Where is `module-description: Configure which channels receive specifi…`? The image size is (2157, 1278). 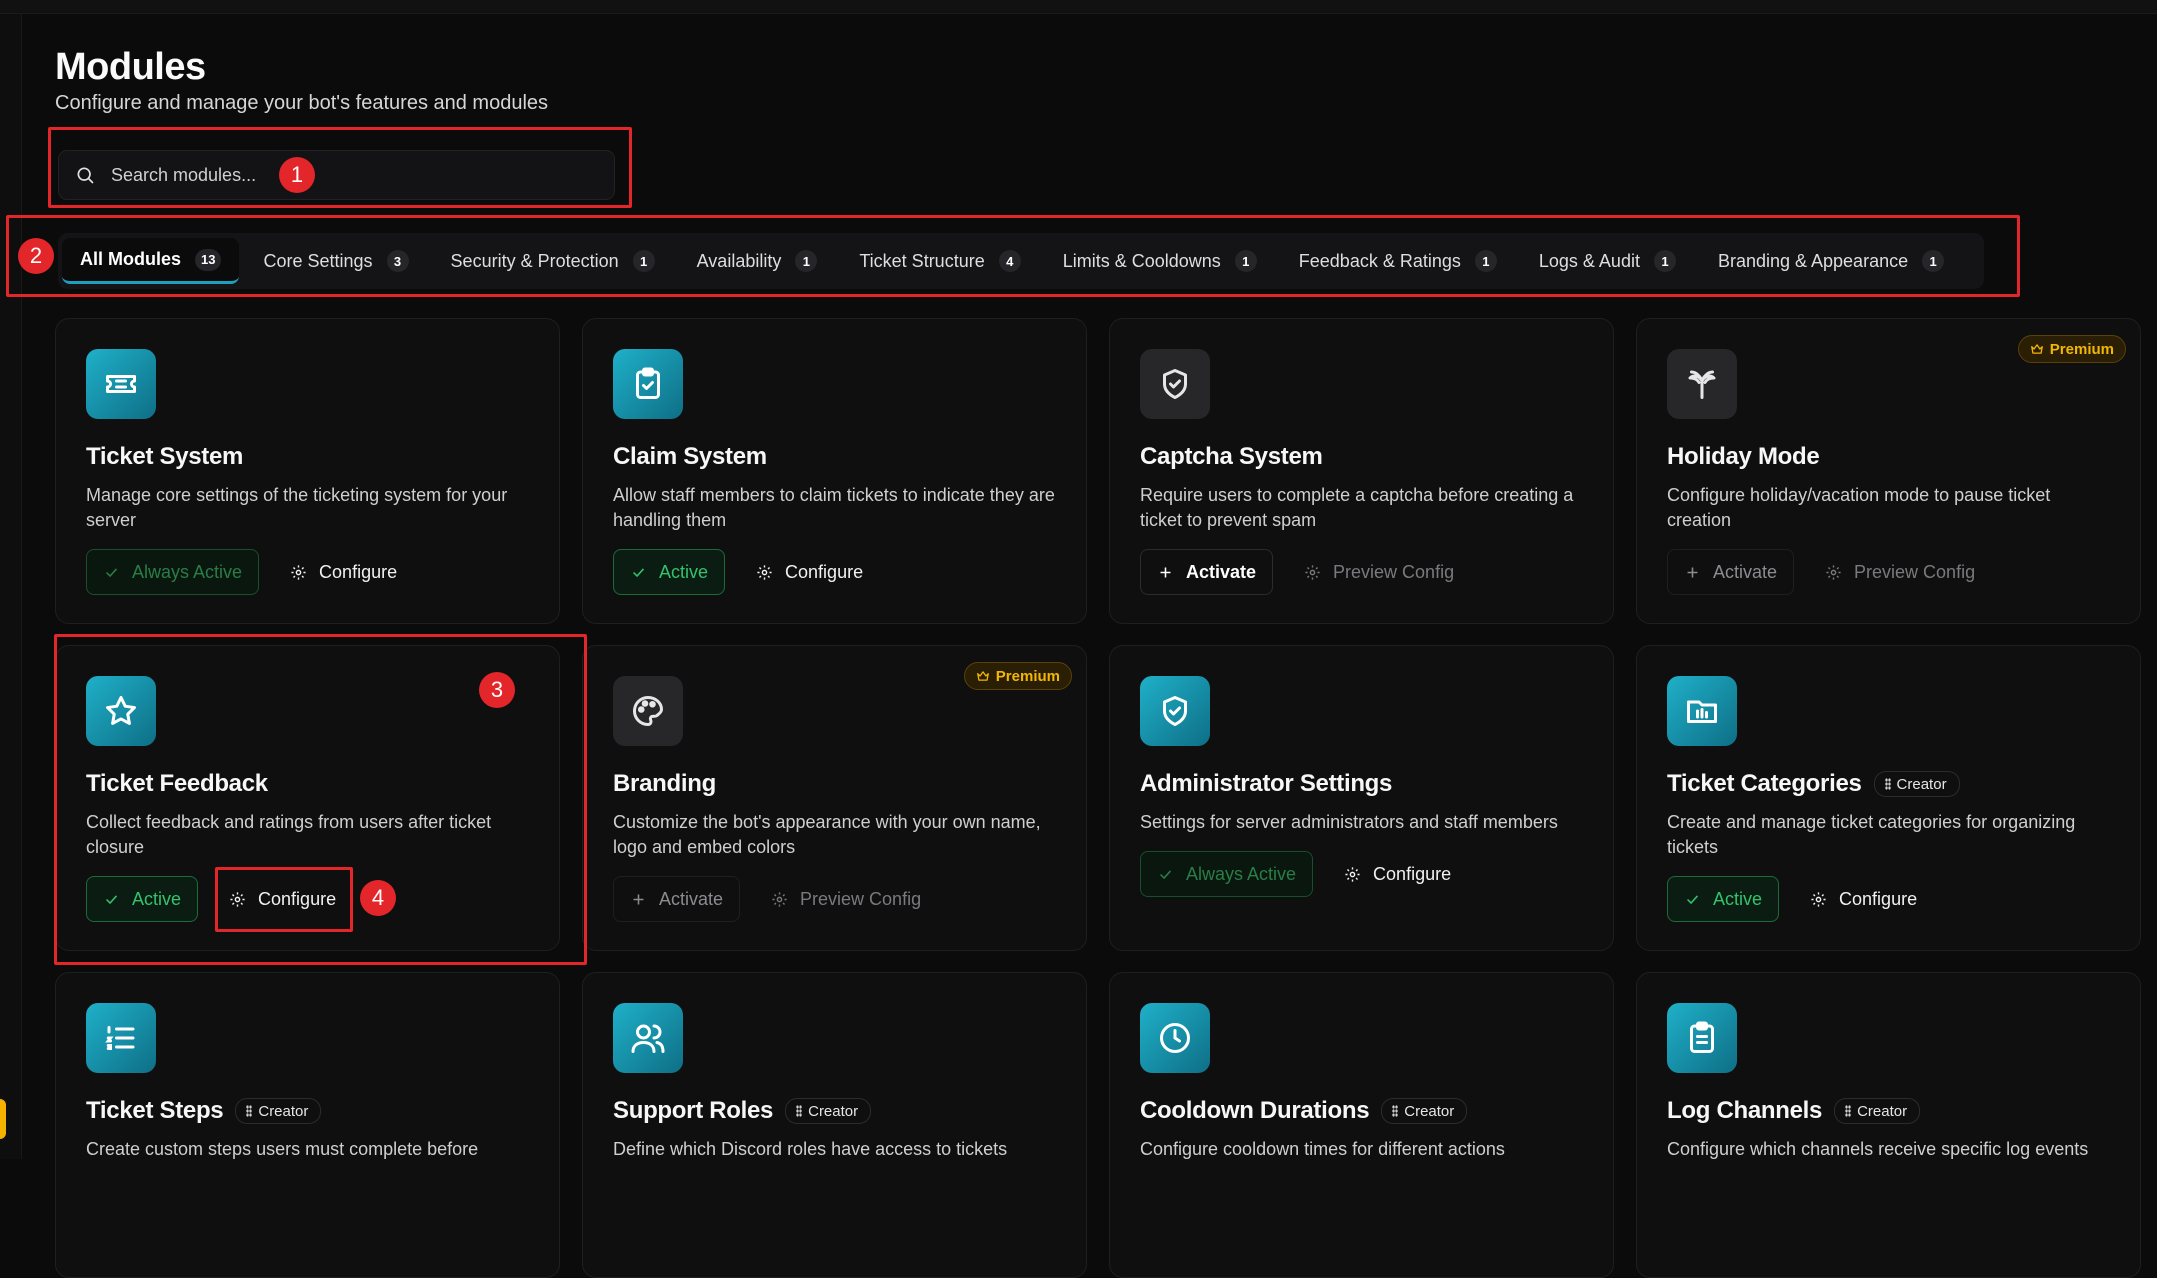 module-description: Configure which channels receive specifi… is located at coordinates (1878, 1149).